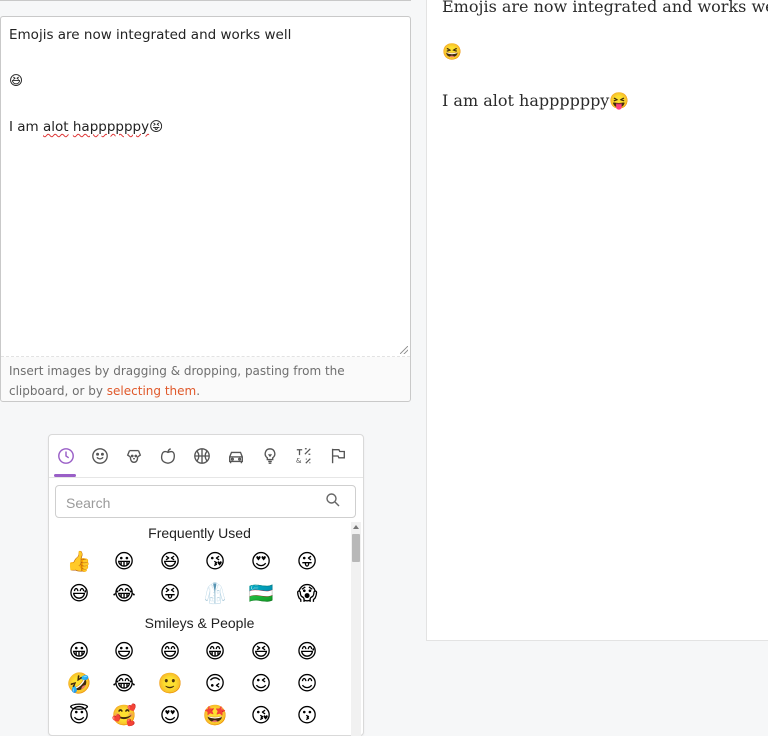 The width and height of the screenshot is (768, 736). Describe the element at coordinates (199, 533) in the screenshot. I see `section-title-frequently-used: Frequently Used` at that location.